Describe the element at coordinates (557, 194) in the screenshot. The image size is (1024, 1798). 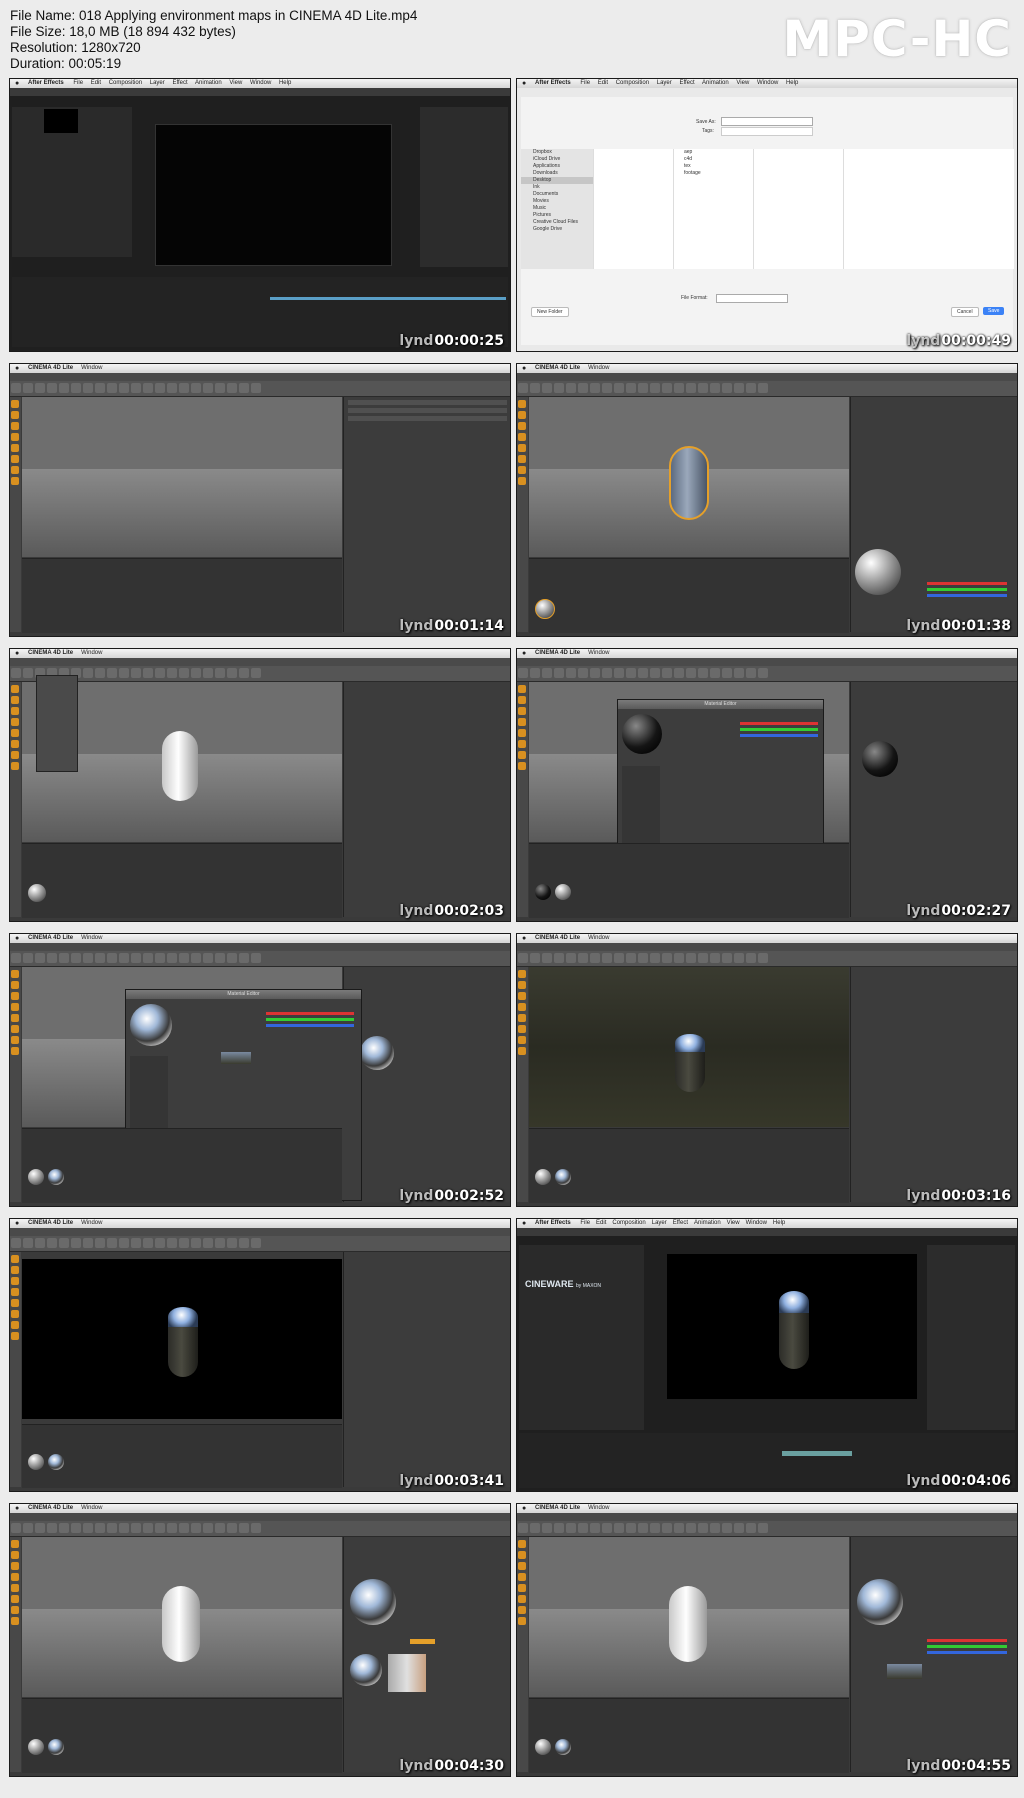
I see `sidebar-item: Documents` at that location.